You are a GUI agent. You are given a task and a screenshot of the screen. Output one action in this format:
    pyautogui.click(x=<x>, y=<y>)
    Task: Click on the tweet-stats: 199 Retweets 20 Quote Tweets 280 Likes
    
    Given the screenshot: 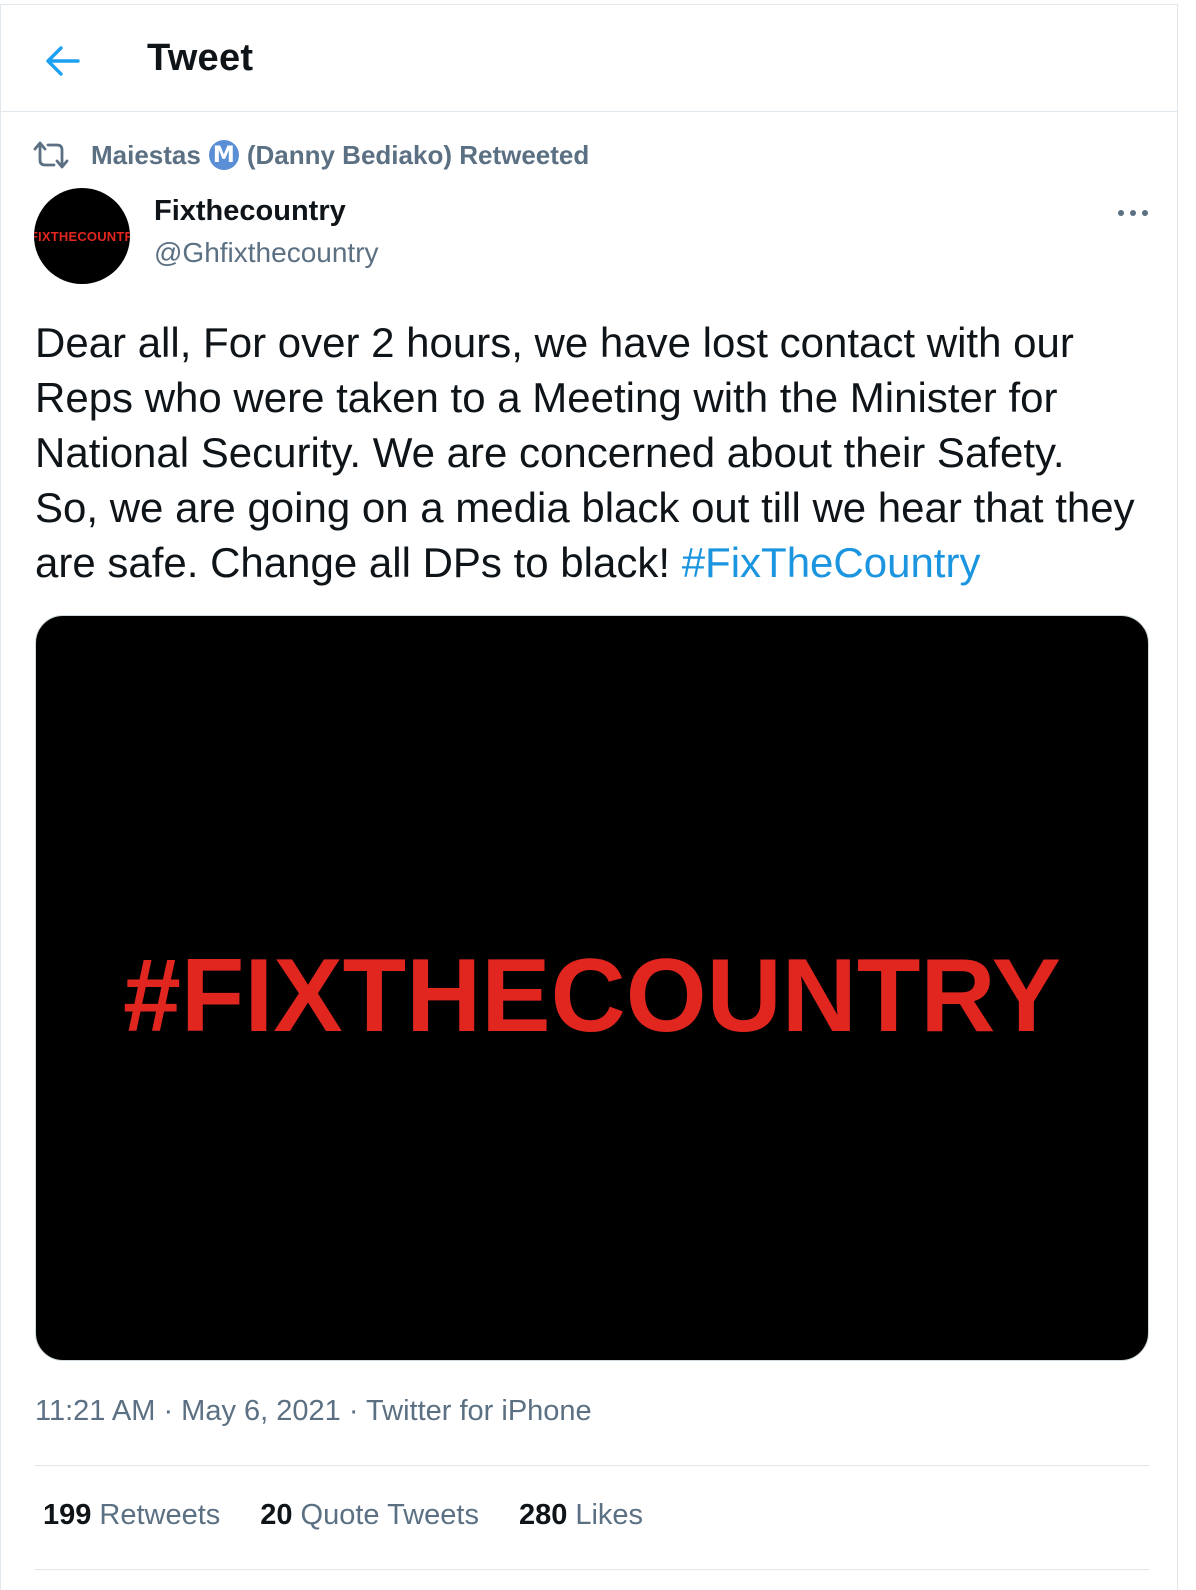 What is the action you would take?
    pyautogui.click(x=363, y=1515)
    